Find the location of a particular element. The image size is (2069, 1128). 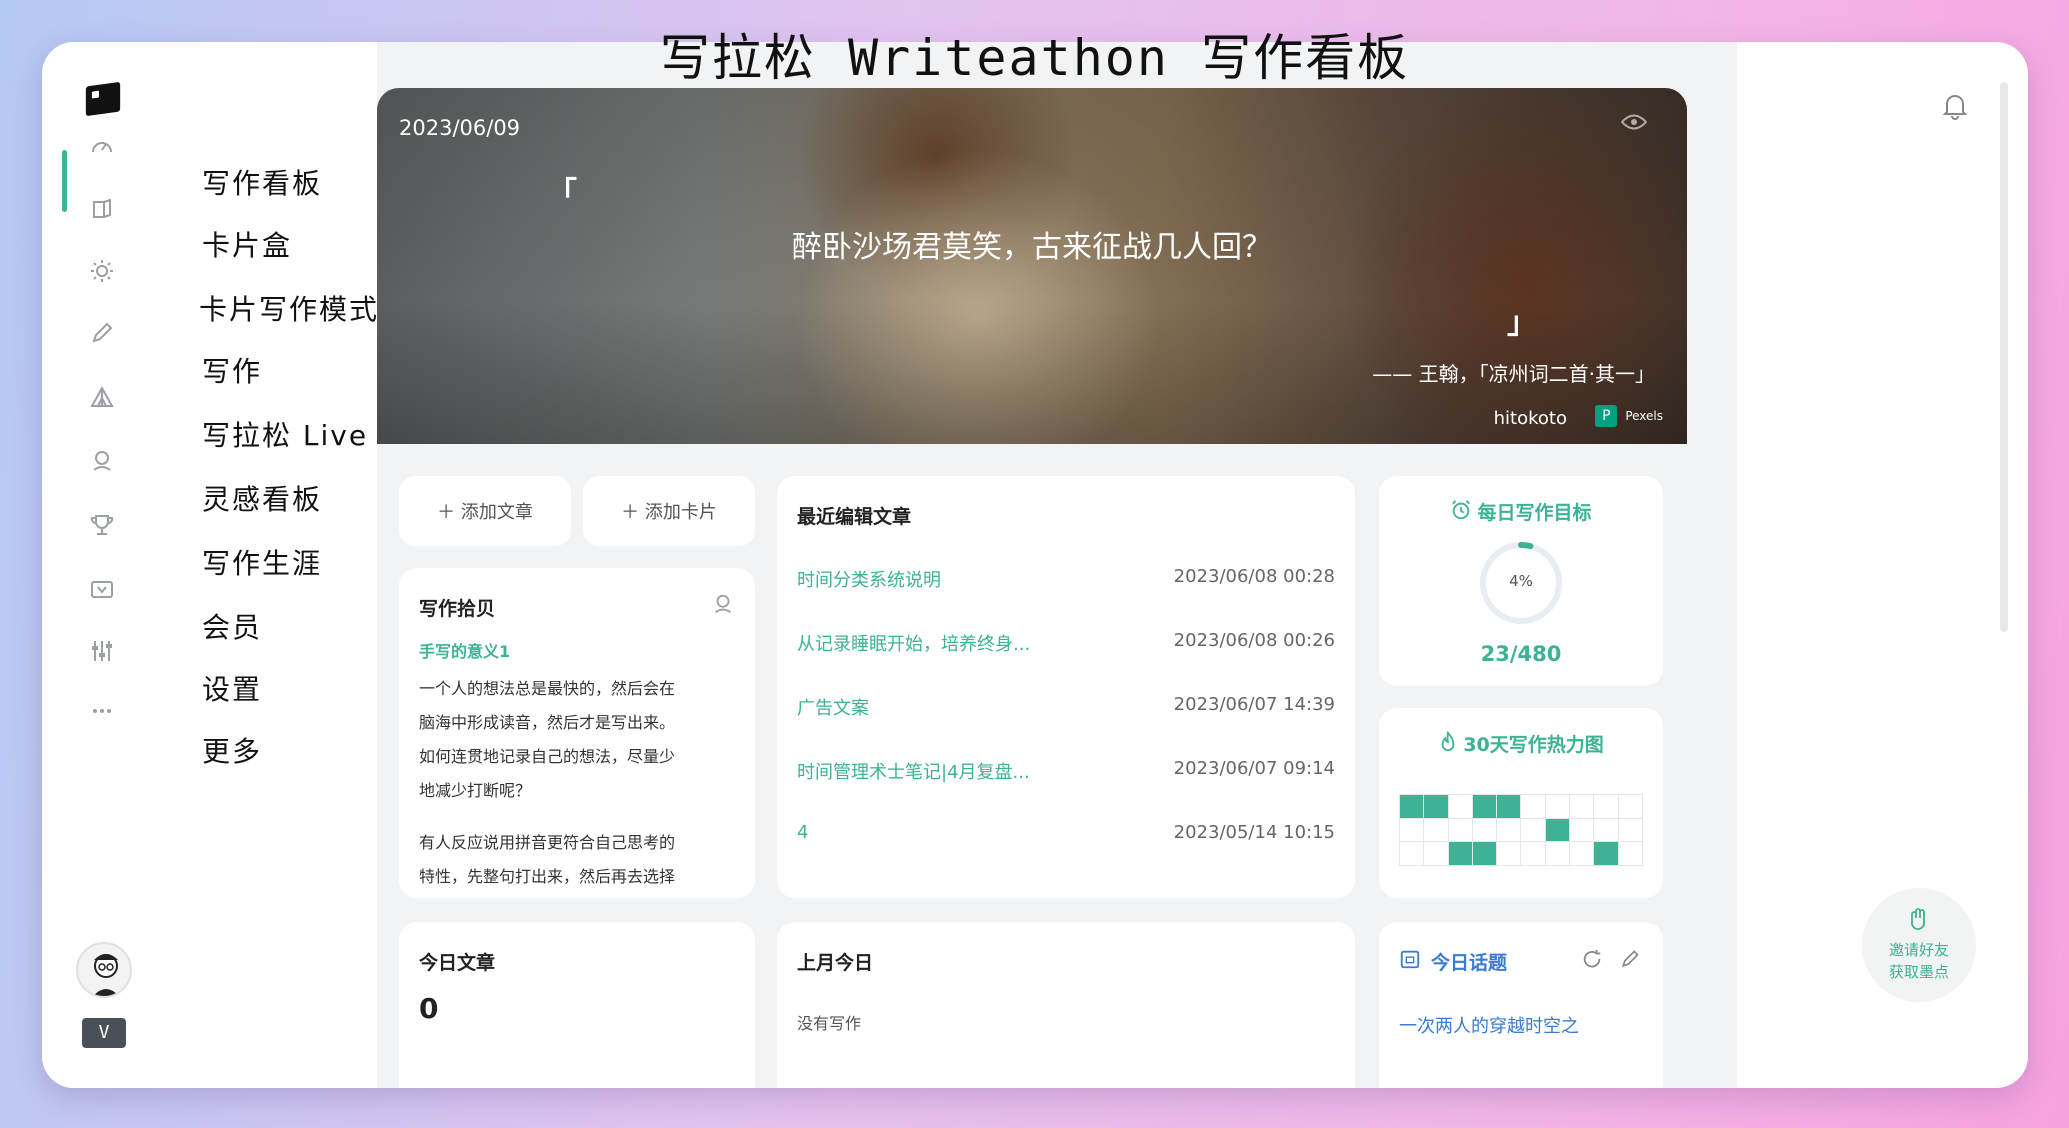

active-indicator is located at coordinates (64, 181).